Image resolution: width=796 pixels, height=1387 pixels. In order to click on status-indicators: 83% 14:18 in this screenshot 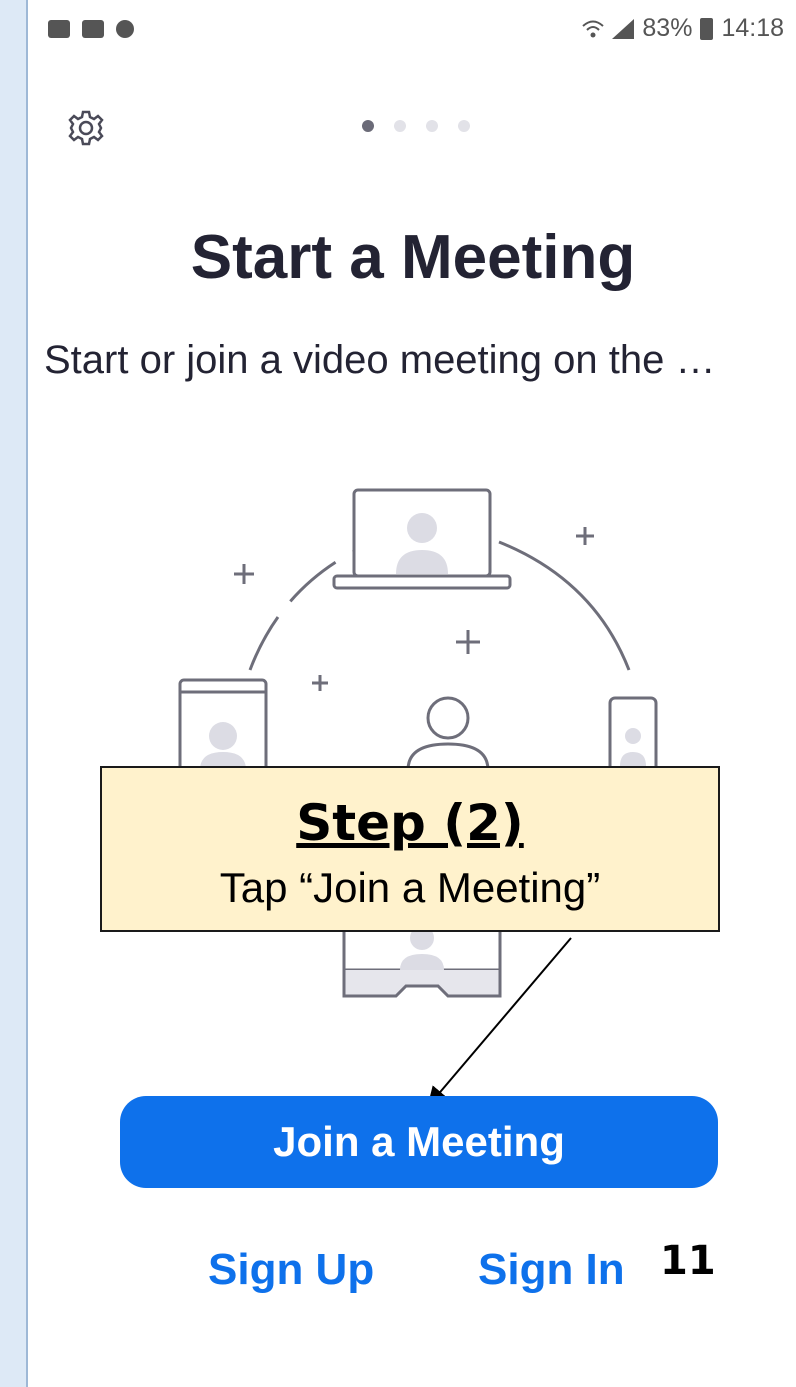, I will do `click(683, 28)`.